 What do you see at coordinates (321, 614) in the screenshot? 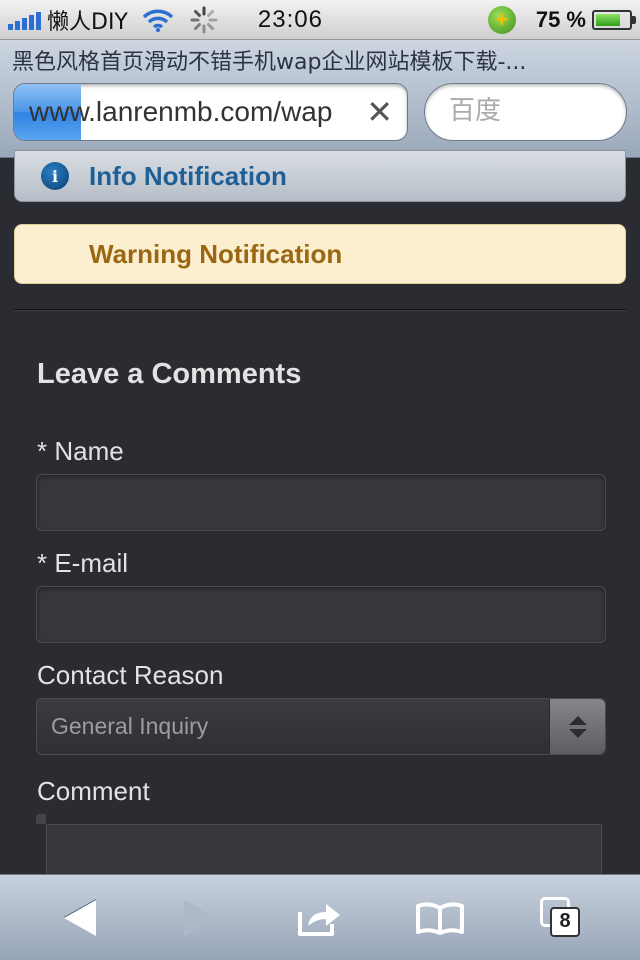
I see `email-field` at bounding box center [321, 614].